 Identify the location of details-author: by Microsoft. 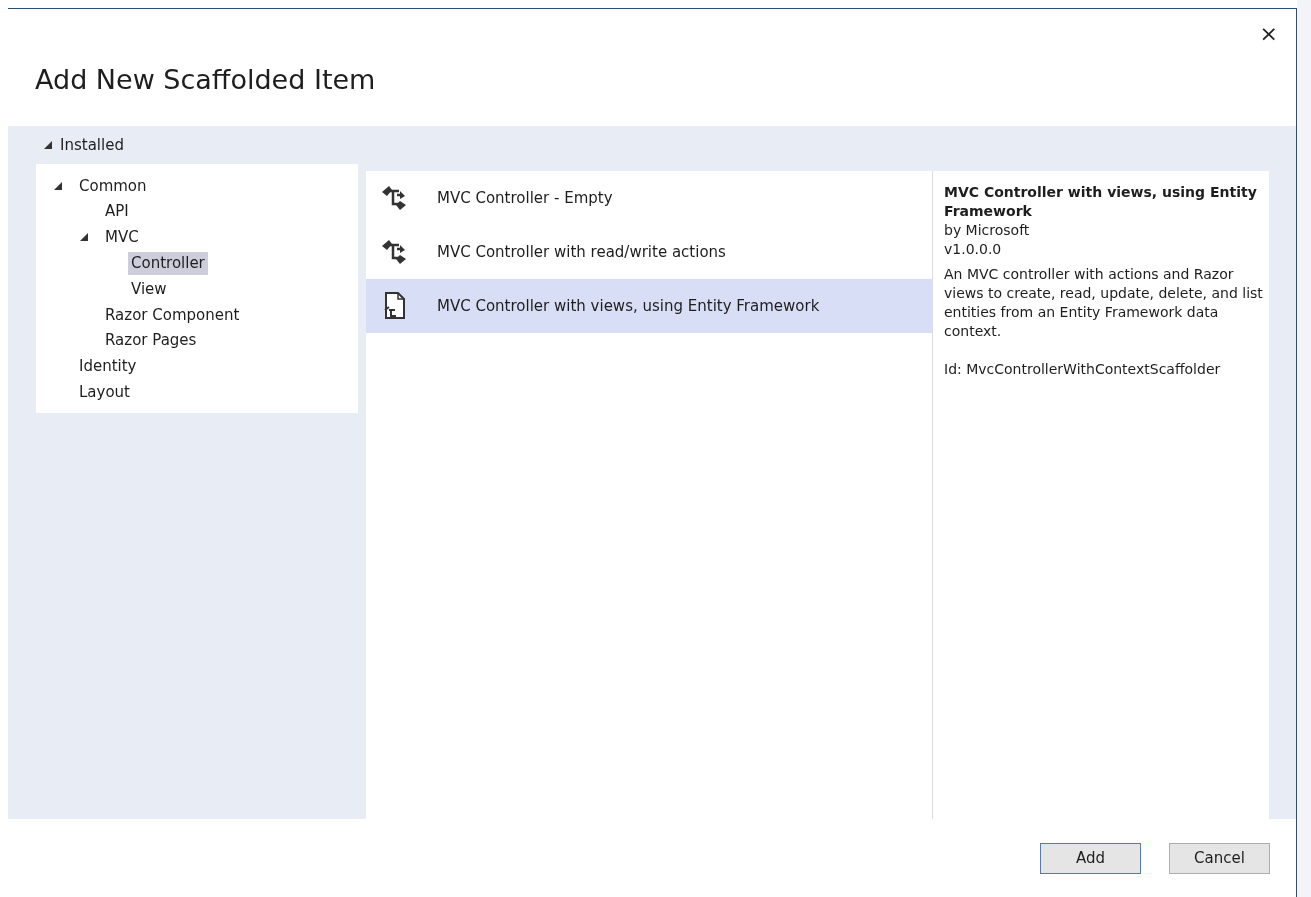
(987, 230).